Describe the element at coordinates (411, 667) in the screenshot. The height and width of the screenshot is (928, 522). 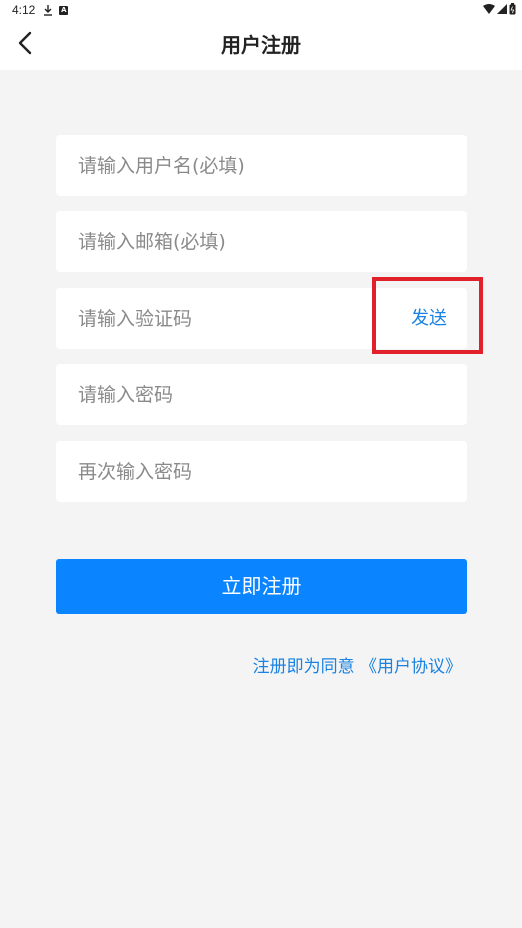
I see `user-agreement-link: 《用户协议》` at that location.